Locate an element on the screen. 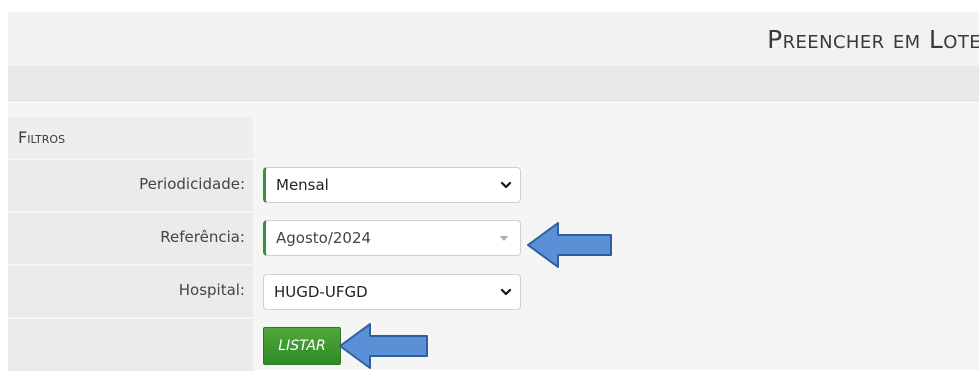 This screenshot has width=979, height=371. page-title: Preencher em Lote is located at coordinates (873, 39).